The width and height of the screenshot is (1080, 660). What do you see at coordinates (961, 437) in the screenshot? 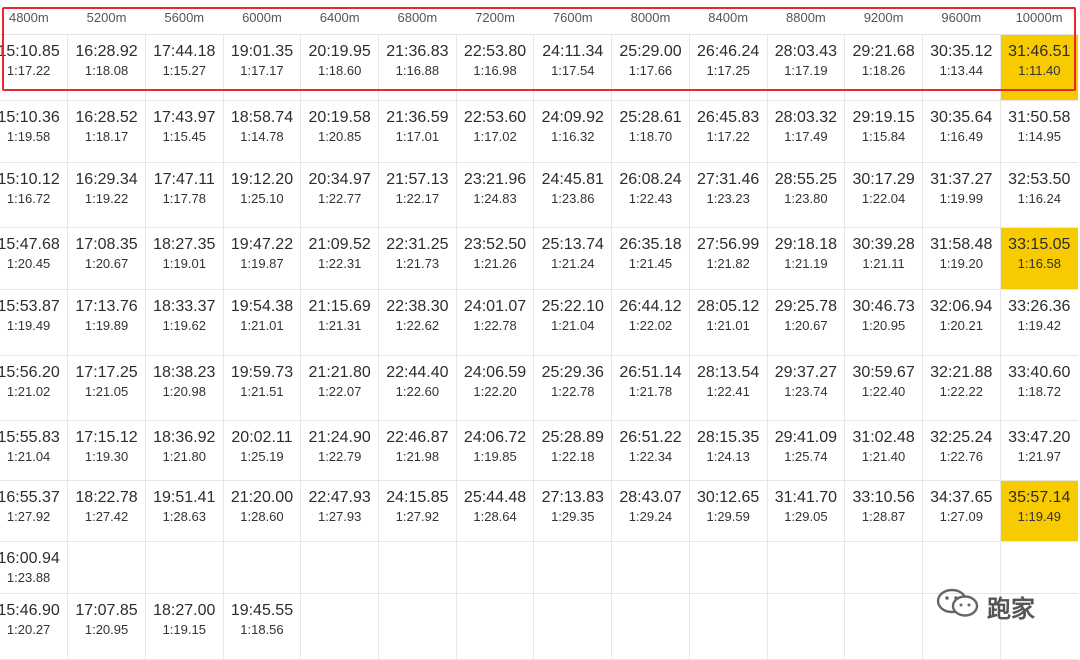
I see `cumulative-time: 32:25.24` at bounding box center [961, 437].